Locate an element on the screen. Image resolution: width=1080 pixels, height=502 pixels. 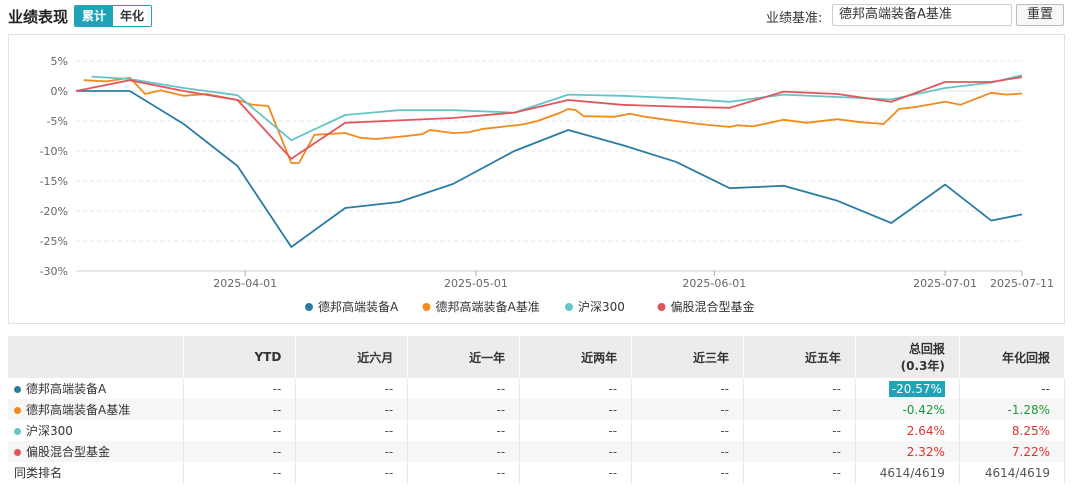
table-cell: 2.64% is located at coordinates (907, 430).